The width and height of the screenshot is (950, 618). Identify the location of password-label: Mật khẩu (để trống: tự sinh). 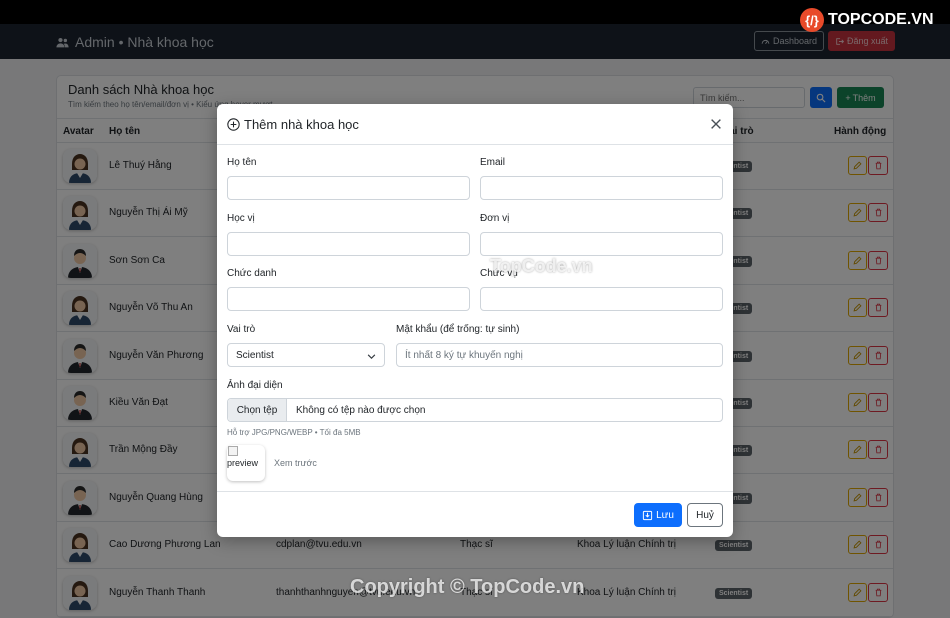
(458, 329).